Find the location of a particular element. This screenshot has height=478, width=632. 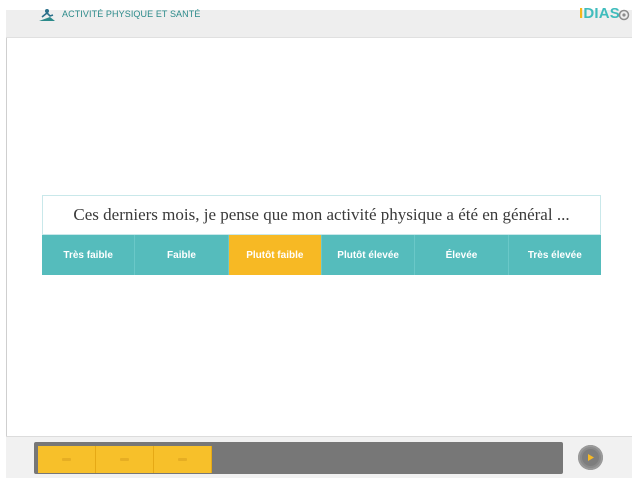

option-tres-elevee: Très élevée is located at coordinates (554, 255).